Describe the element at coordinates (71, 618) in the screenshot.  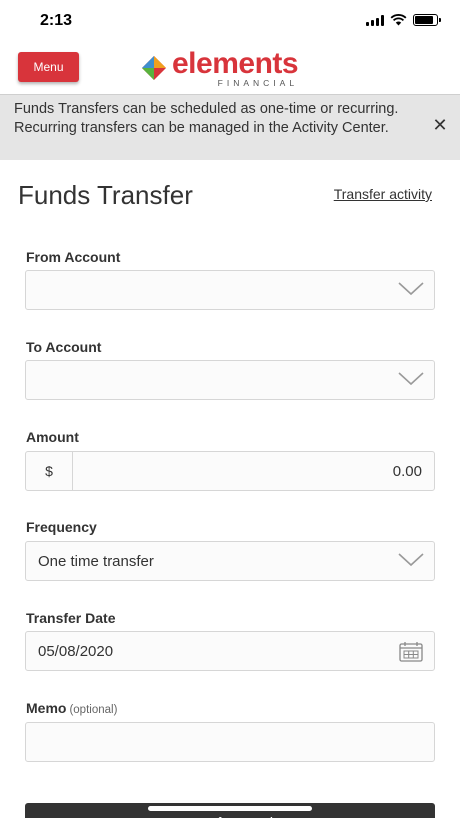
I see `transfer-date-label: Transfer Date` at that location.